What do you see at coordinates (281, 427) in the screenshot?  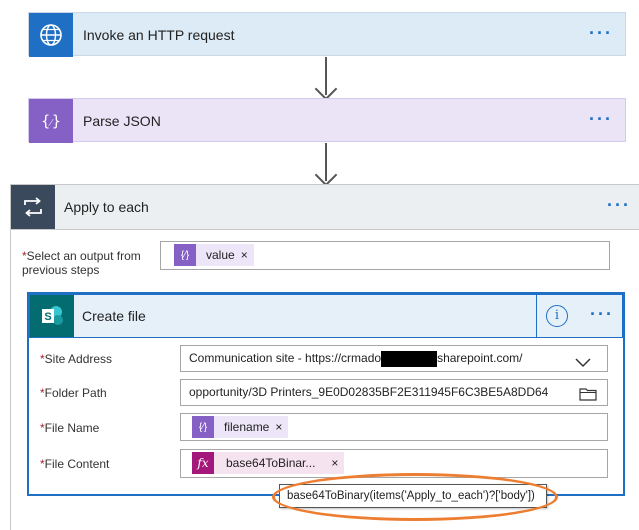 I see `filename-token-remove: ×` at bounding box center [281, 427].